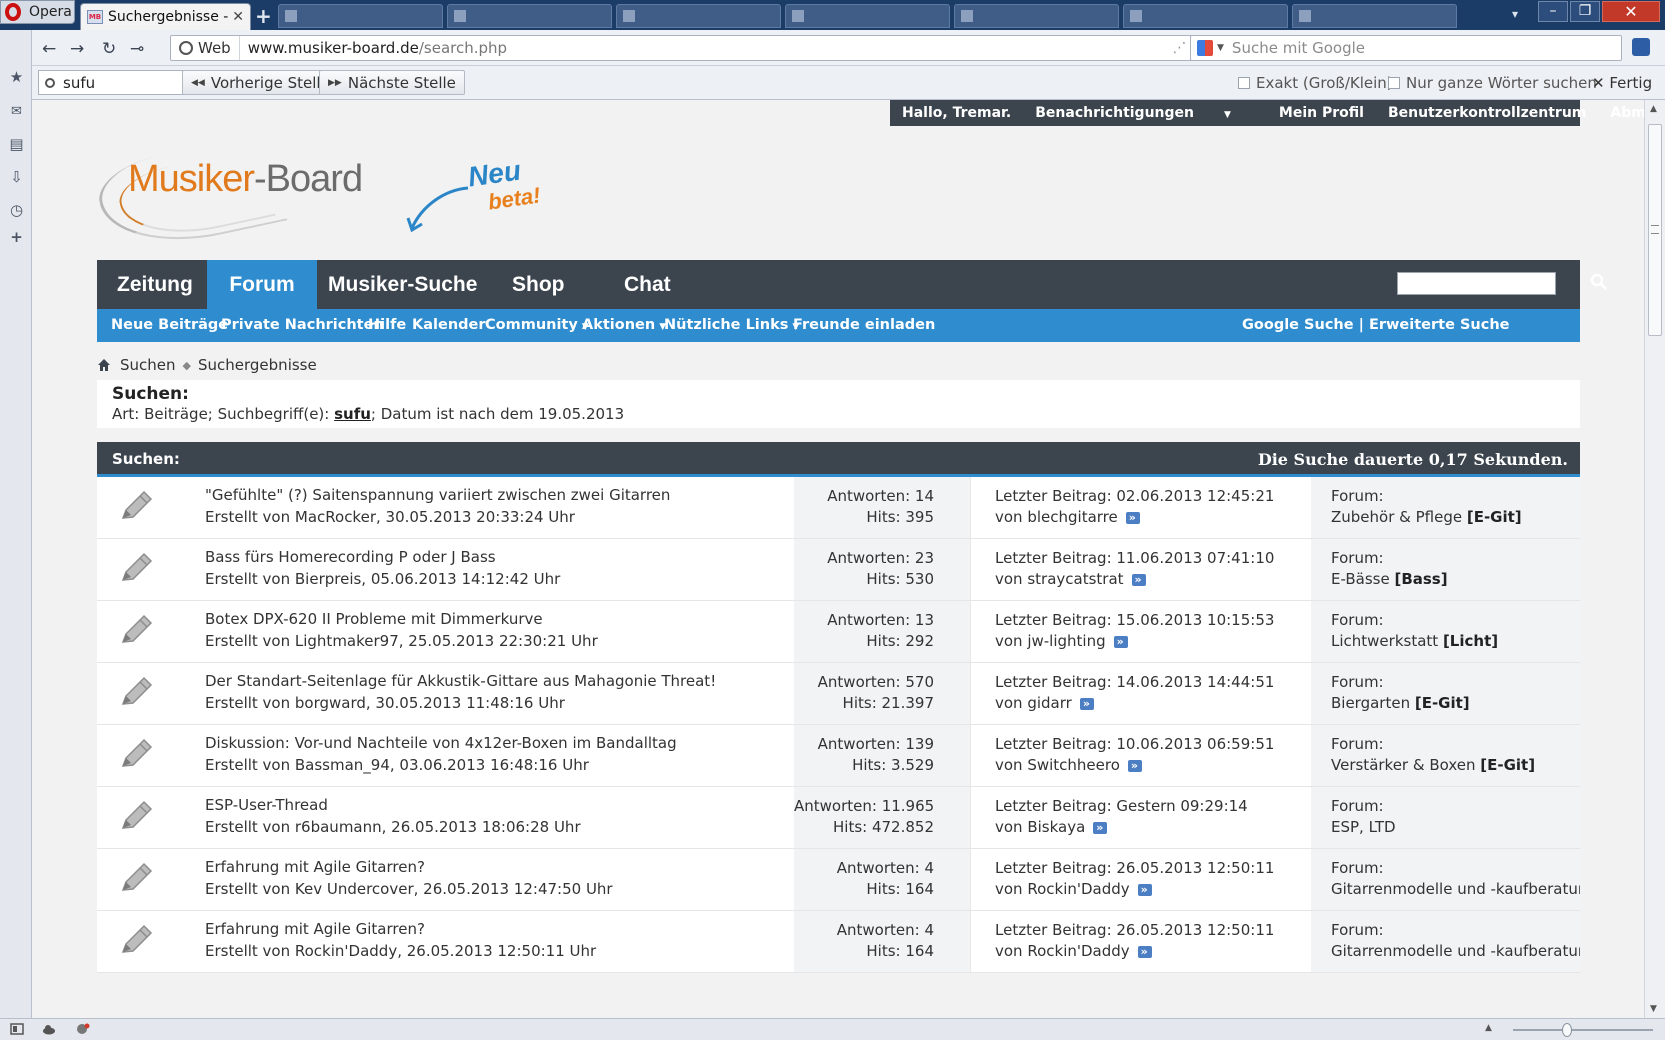 This screenshot has height=1040, width=1665. Describe the element at coordinates (350, 557) in the screenshot. I see `result-thread-title-link: Bass fürs Homerecording P oder J Bass` at that location.